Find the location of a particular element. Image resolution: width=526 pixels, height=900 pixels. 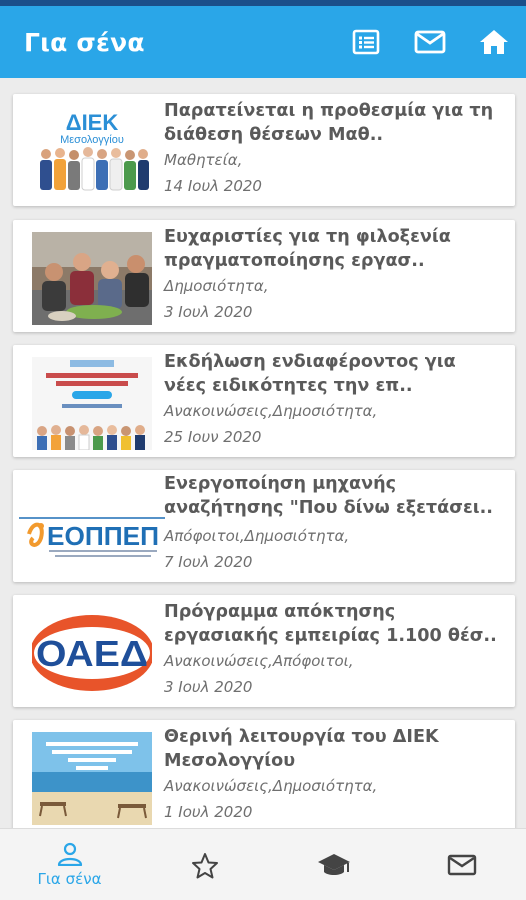

bottom-navigation: Για σένα is located at coordinates (263, 864).